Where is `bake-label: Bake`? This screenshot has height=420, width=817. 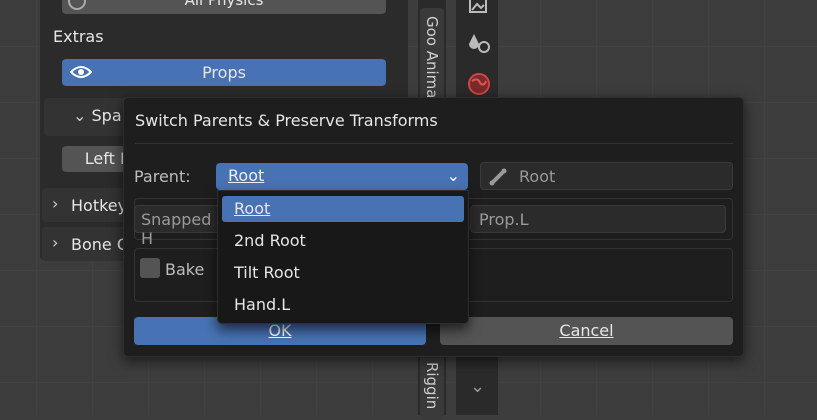 bake-label: Bake is located at coordinates (185, 269).